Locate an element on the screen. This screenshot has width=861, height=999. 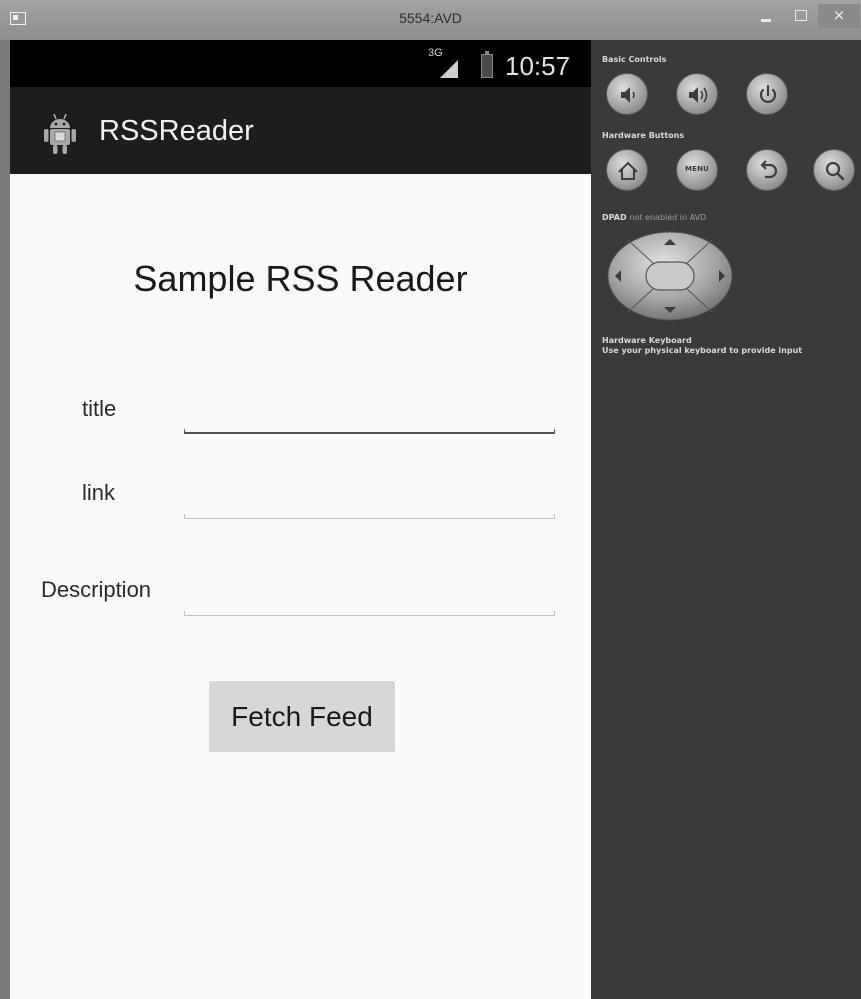
power-icon is located at coordinates (768, 93).